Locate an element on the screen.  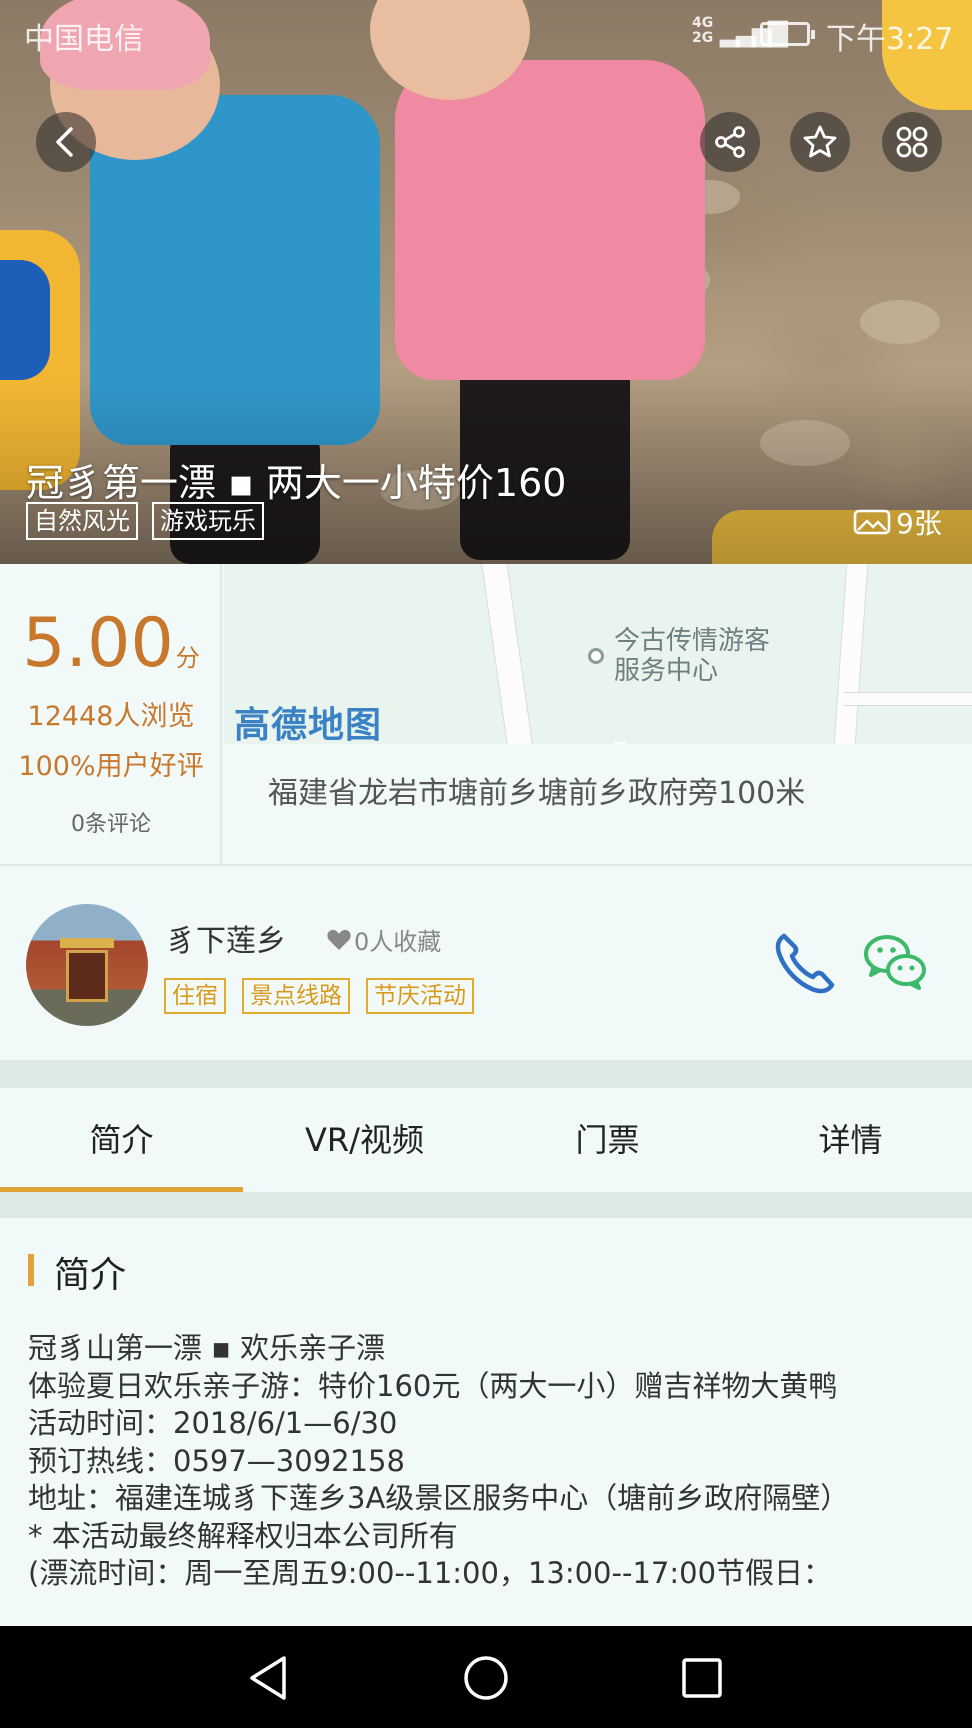
share-button is located at coordinates (730, 142).